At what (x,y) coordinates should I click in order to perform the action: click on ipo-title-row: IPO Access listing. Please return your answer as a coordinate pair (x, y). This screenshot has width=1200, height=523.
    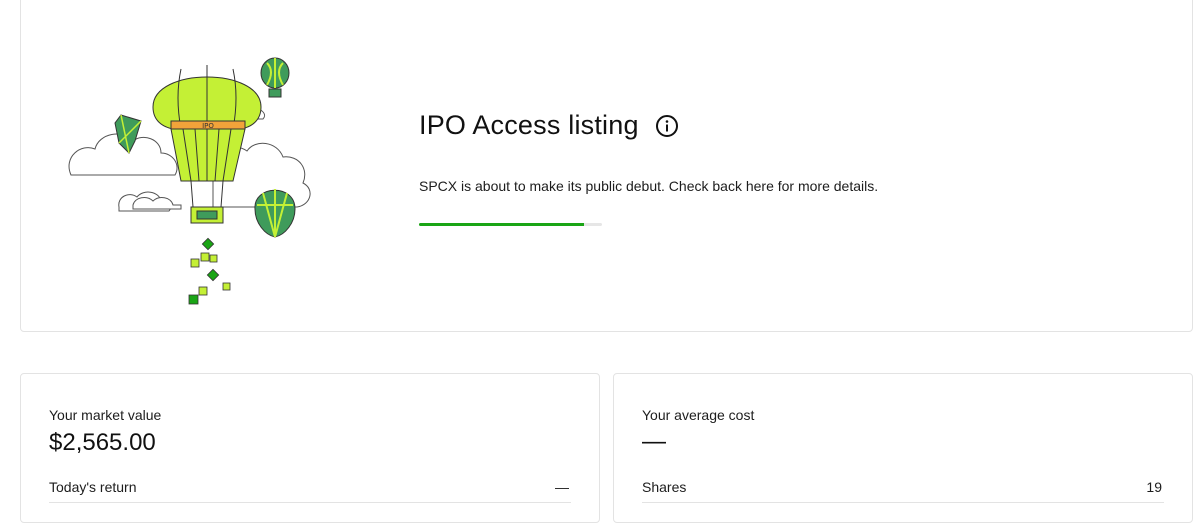
    Looking at the image, I should click on (549, 125).